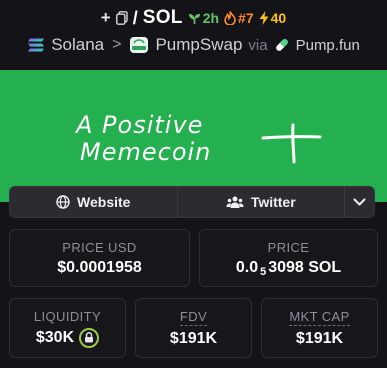 Image resolution: width=387 pixels, height=368 pixels. I want to click on quote-symbol: SOL, so click(162, 17).